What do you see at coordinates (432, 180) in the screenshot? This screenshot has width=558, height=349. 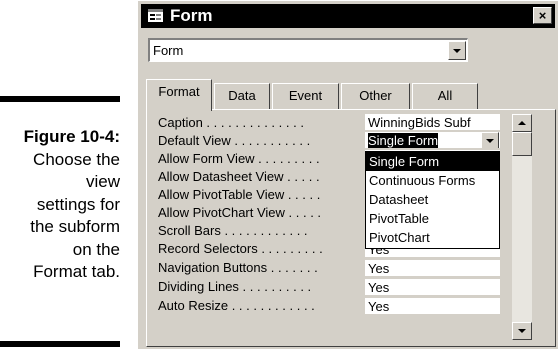 I see `dropdown-option-continuous-forms: Continuous Forms` at bounding box center [432, 180].